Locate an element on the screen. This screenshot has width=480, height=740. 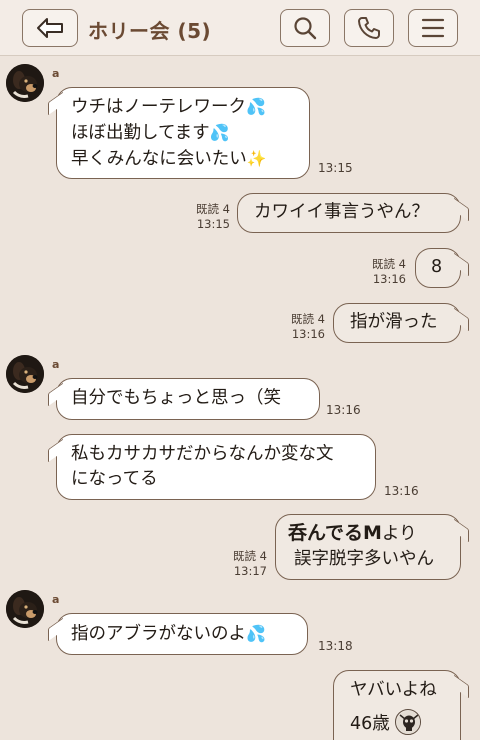
message-text: 自分でもちょっと思っ（笑 is located at coordinates (176, 398).